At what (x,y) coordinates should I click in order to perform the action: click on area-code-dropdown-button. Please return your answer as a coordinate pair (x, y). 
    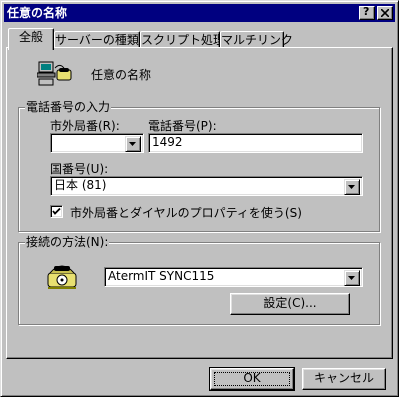
    Looking at the image, I should click on (133, 144).